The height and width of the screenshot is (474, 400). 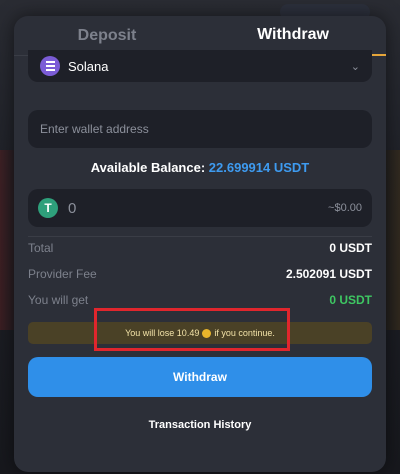 I want to click on transaction-history-link: Transaction History, so click(x=200, y=425).